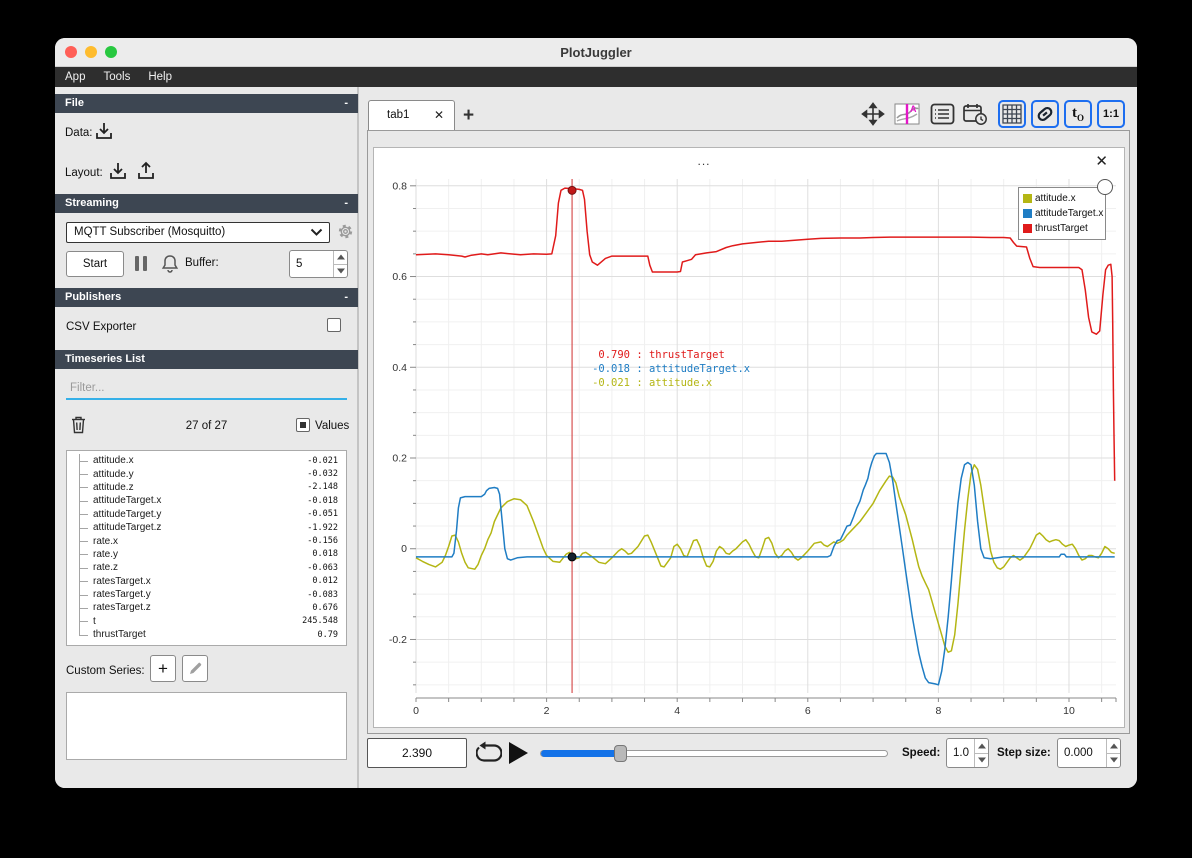 This screenshot has height=858, width=1192. What do you see at coordinates (163, 668) in the screenshot?
I see `add-custom-series-button: +` at bounding box center [163, 668].